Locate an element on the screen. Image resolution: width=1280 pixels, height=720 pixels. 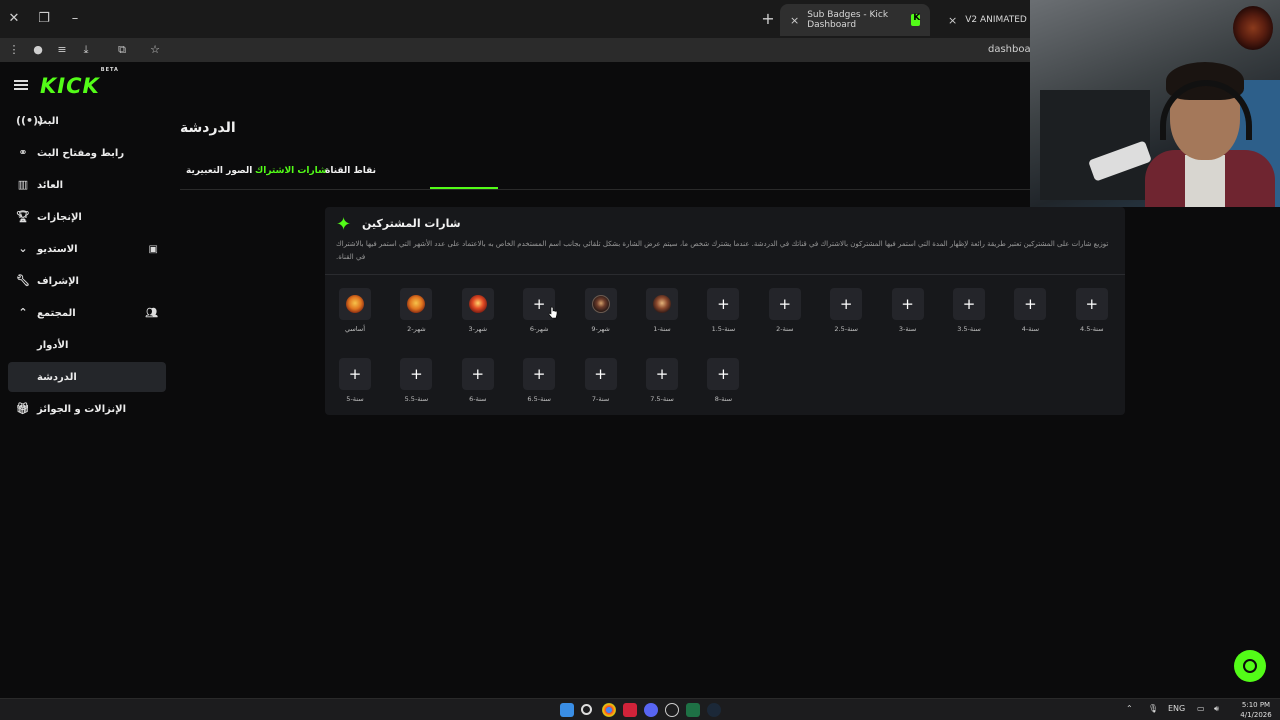
live-icon: ((•)) is located at coordinates (30, 120).